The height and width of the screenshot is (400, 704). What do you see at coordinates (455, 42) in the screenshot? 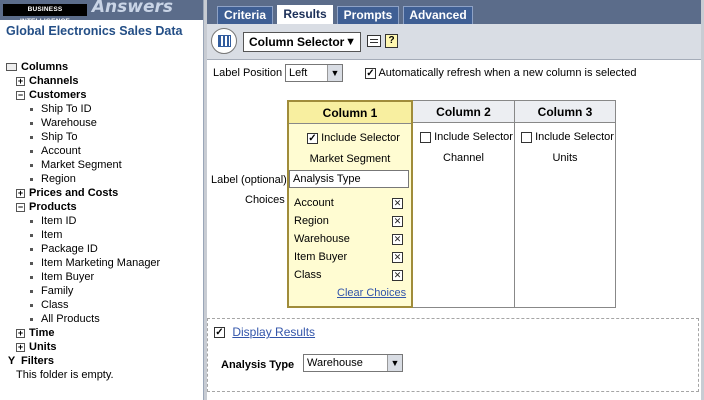
I see `results-toolbar: Column Selector ▼ ?` at bounding box center [455, 42].